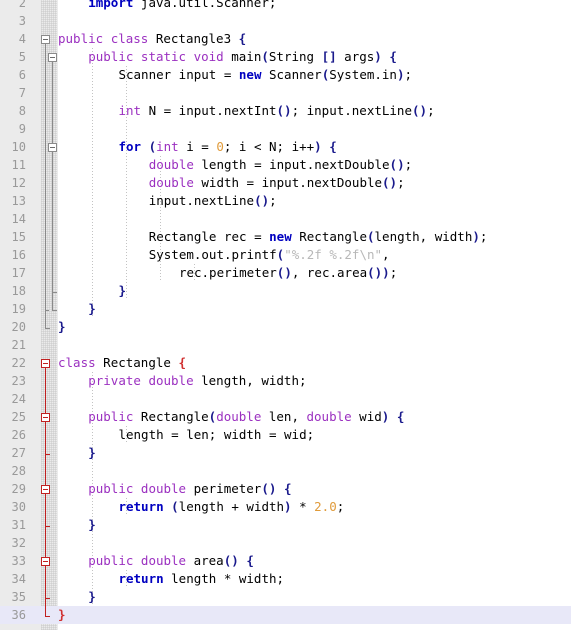  What do you see at coordinates (285, 219) in the screenshot?
I see `code-line: 14` at bounding box center [285, 219].